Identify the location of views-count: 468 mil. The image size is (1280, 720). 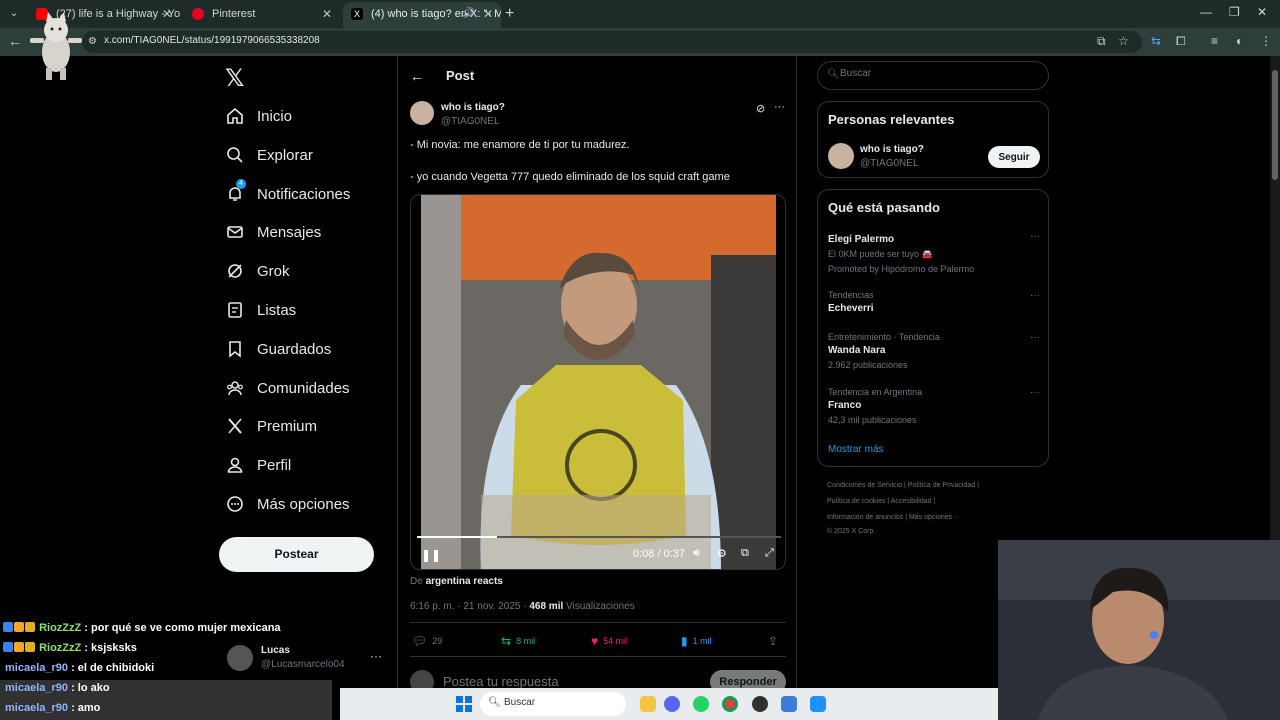
(546, 606).